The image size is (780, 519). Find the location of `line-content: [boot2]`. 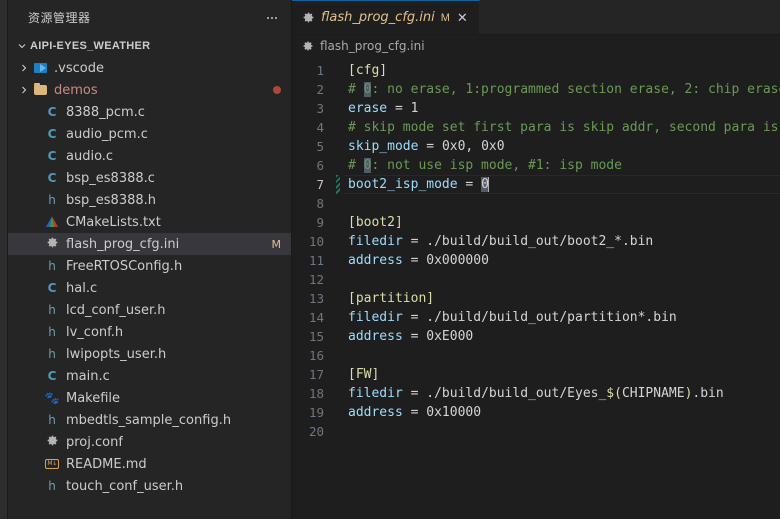

line-content: [boot2] is located at coordinates (562, 222).